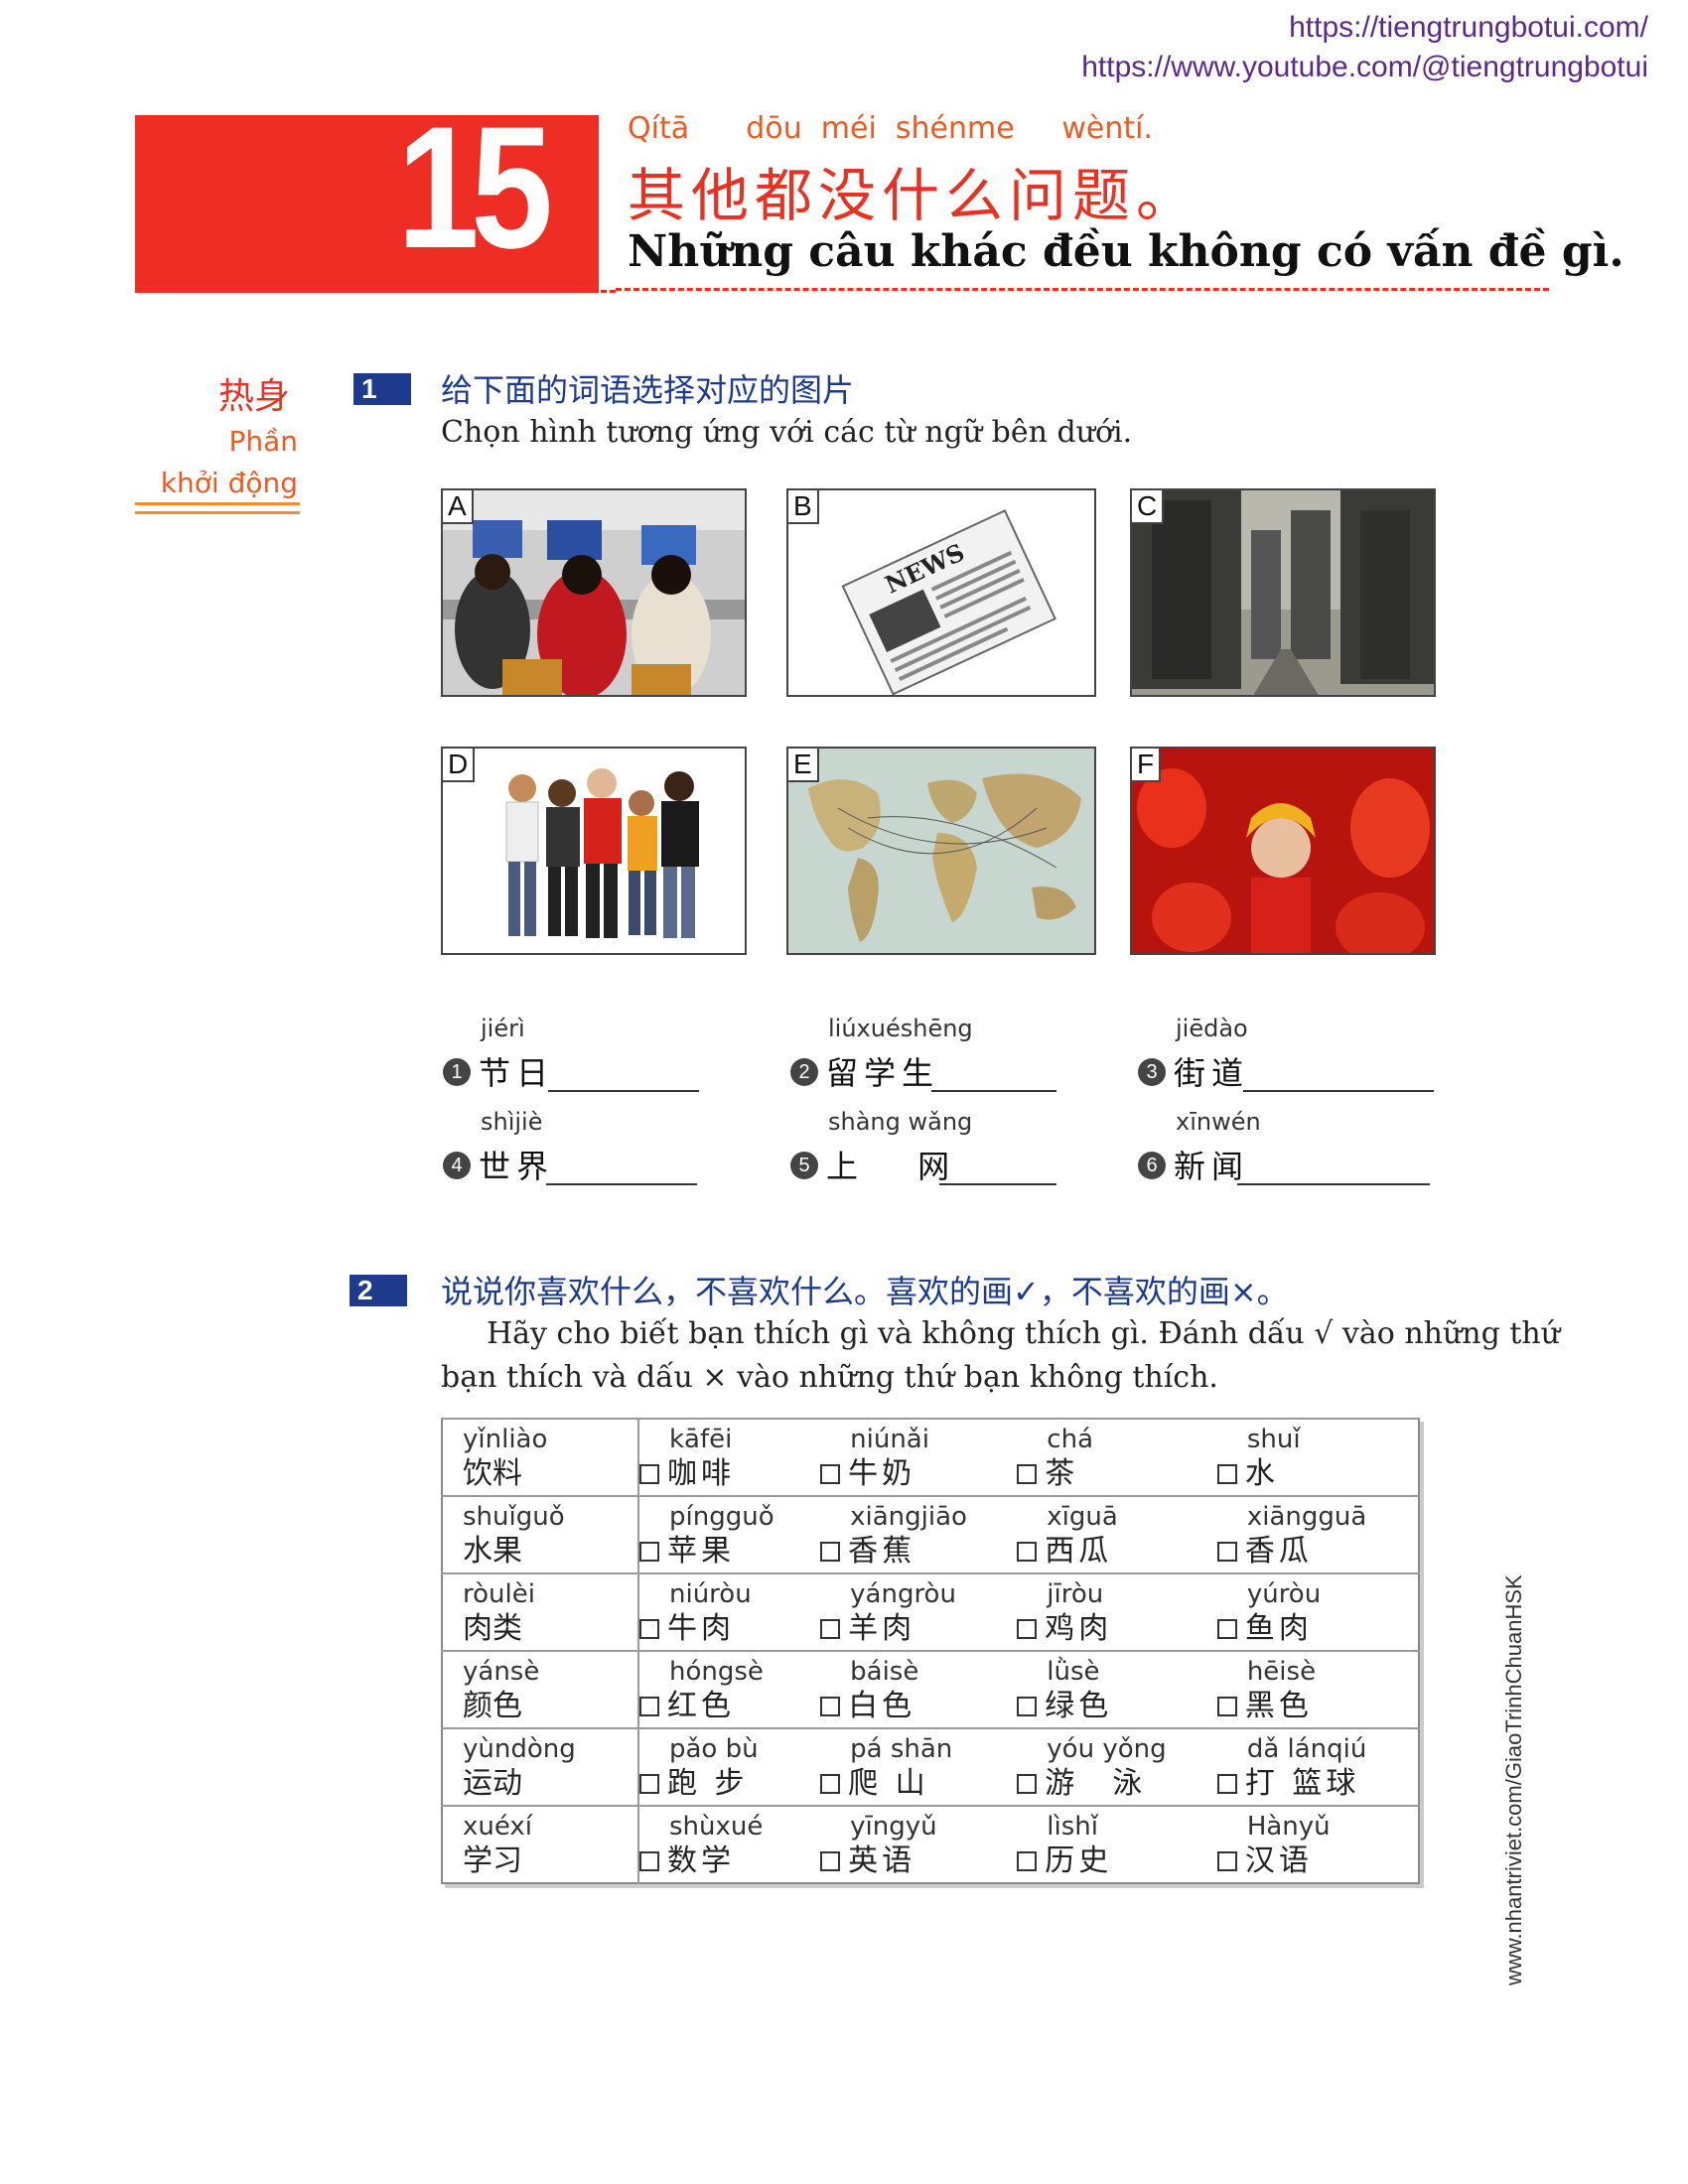 The image size is (1688, 2184). Describe the element at coordinates (1107, 1749) in the screenshot. I see `item-pinyin: yóu yǒng` at that location.